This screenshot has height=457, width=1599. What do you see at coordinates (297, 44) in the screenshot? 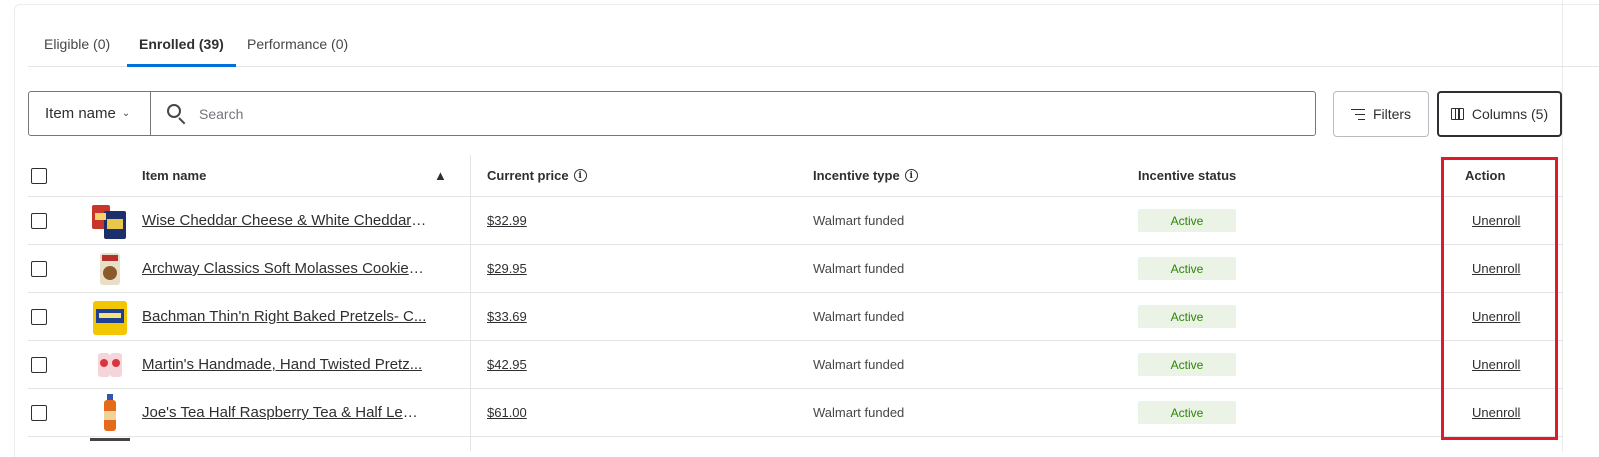
I see `tab-performance: Performance (0)` at bounding box center [297, 44].